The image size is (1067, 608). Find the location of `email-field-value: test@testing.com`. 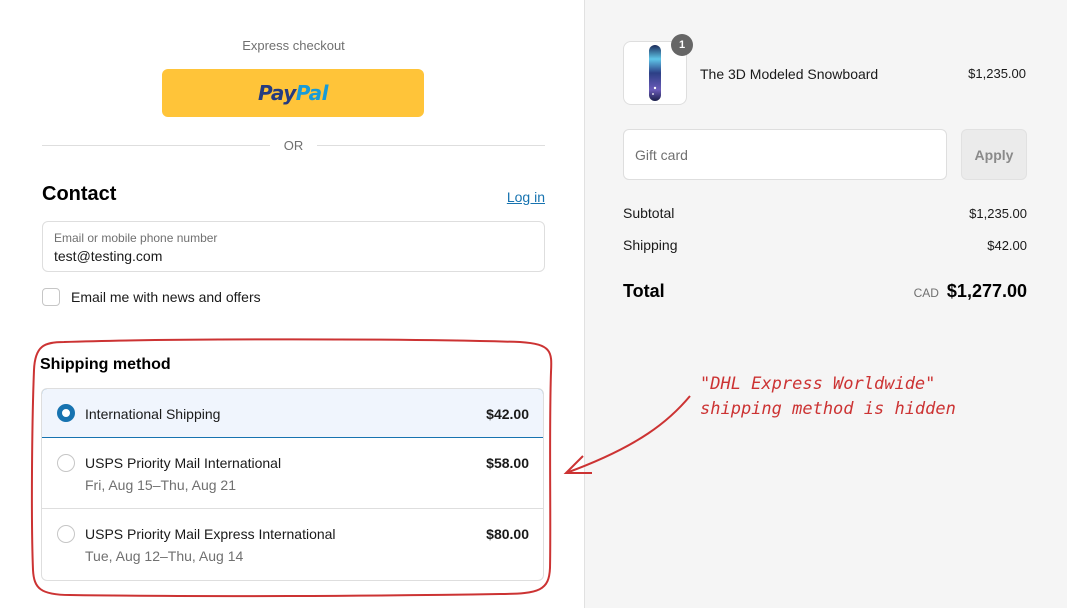

email-field-value: test@testing.com is located at coordinates (293, 256).